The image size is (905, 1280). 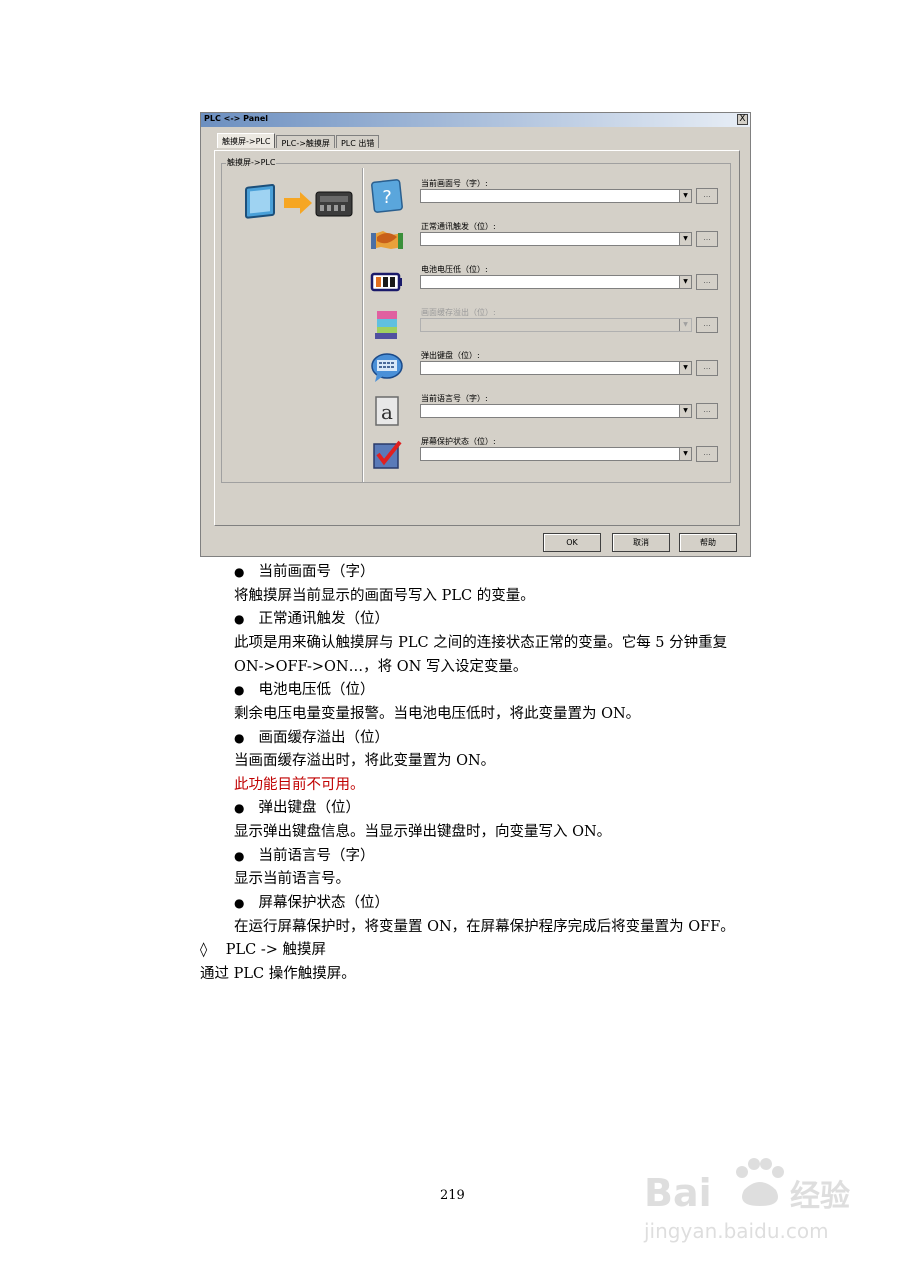 I want to click on svg-text: a, so click(x=387, y=412).